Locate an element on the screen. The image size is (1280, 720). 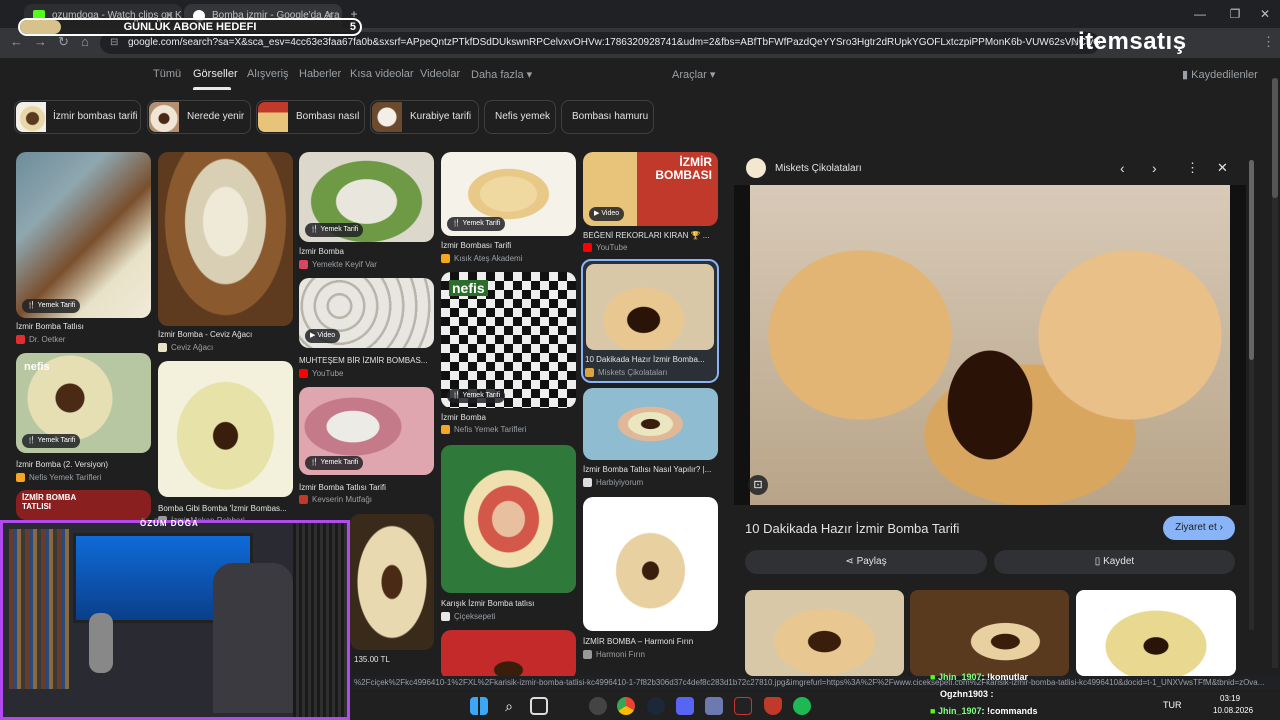
forward-icon: → is located at coordinates (40, 41).